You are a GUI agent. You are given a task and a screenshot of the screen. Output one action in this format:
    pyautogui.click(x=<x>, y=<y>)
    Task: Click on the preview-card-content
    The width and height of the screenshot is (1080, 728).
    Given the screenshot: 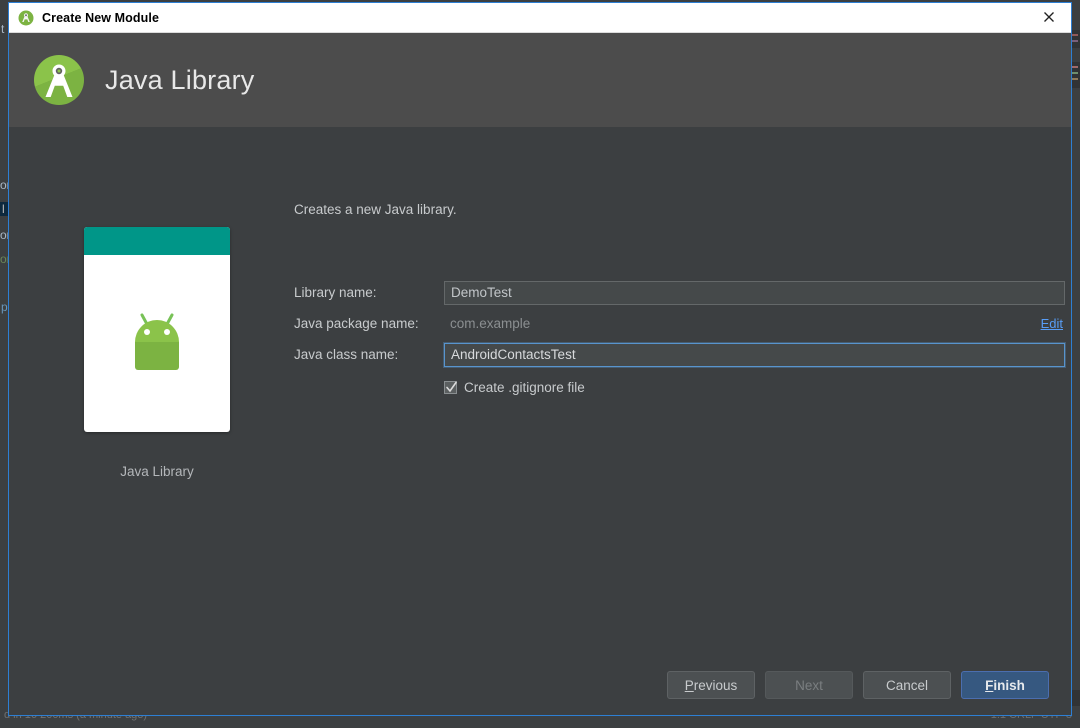 What is the action you would take?
    pyautogui.click(x=157, y=343)
    